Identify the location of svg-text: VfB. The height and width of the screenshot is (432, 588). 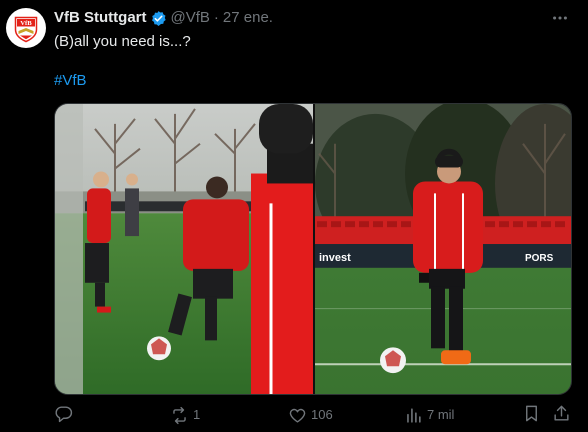
(26, 23).